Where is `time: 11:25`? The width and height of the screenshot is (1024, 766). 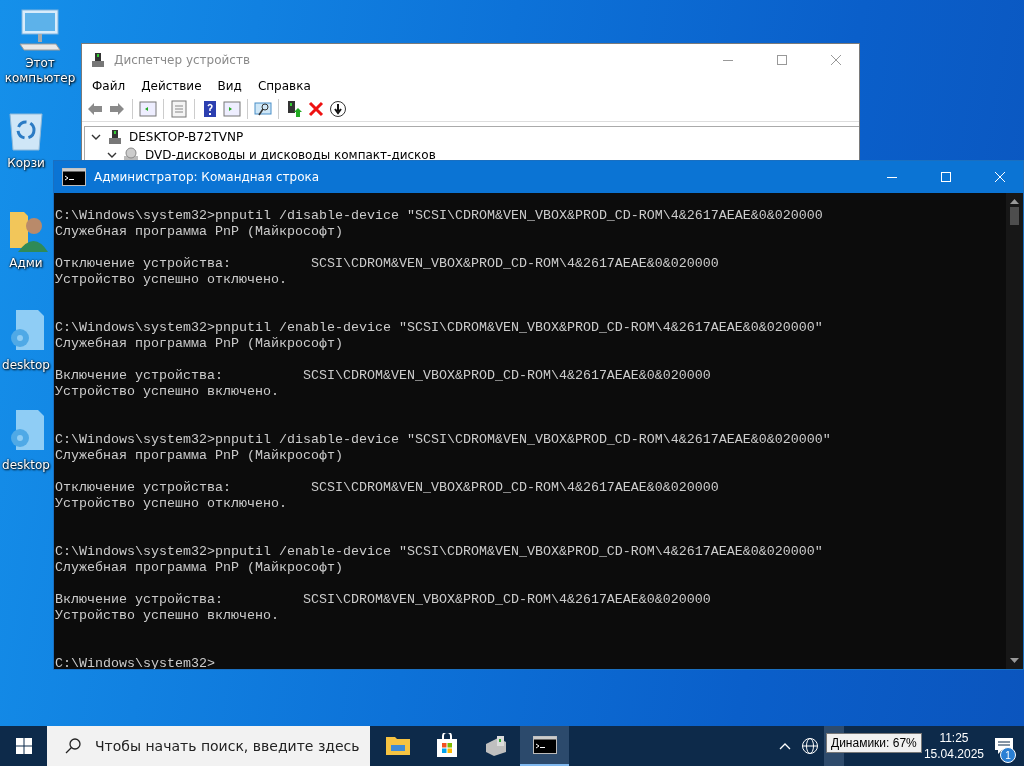
time: 11:25 is located at coordinates (954, 738).